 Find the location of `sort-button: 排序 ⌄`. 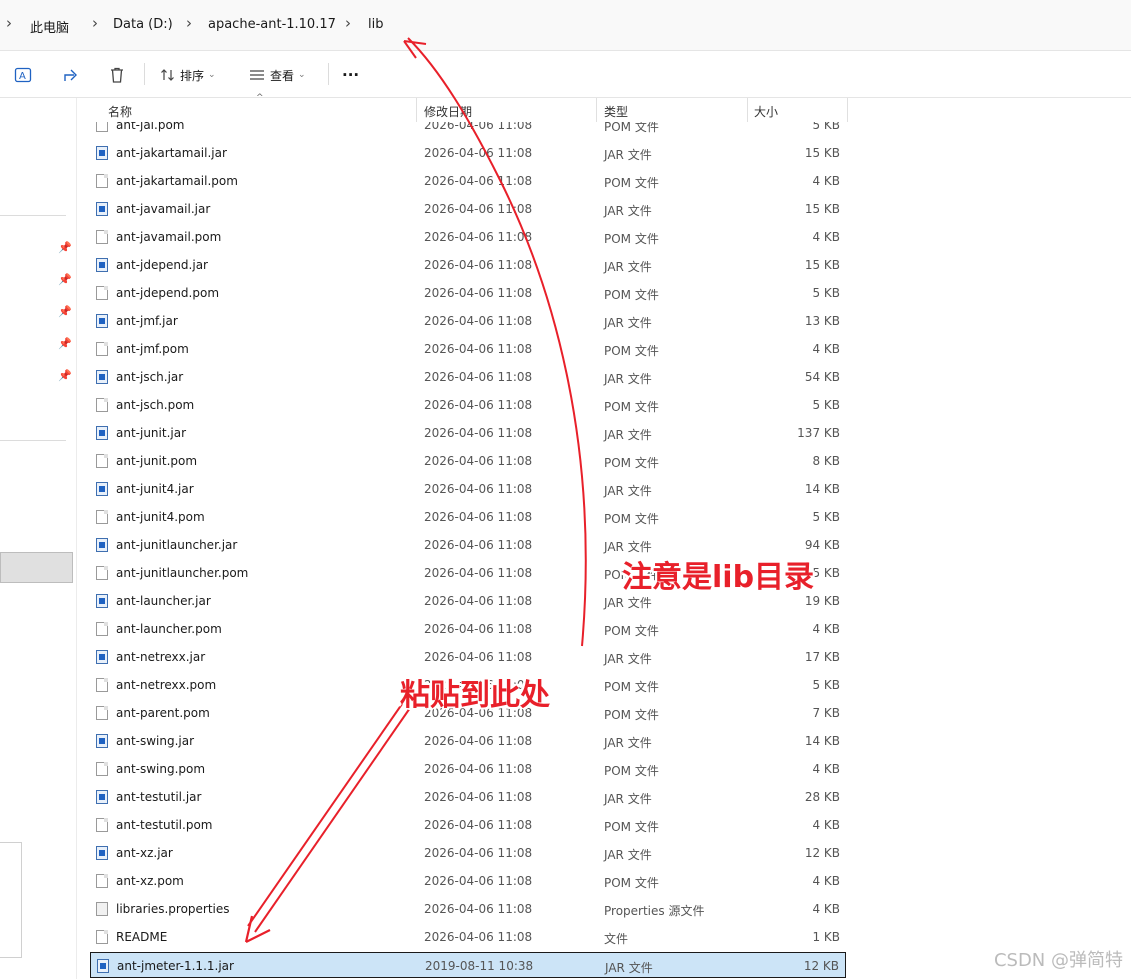

sort-button: 排序 ⌄ is located at coordinates (188, 75).